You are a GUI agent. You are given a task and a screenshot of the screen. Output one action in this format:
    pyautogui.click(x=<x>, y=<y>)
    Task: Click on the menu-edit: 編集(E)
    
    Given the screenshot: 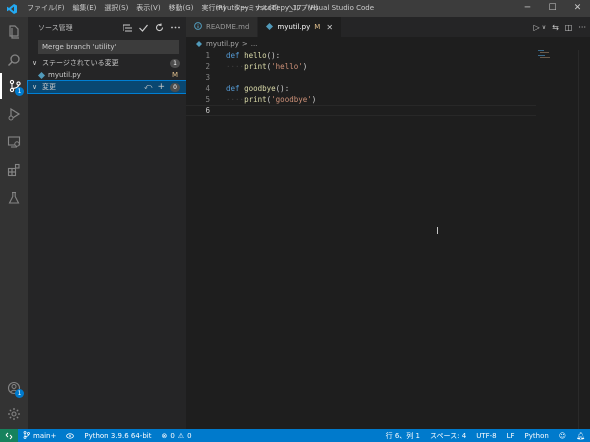 What is the action you would take?
    pyautogui.click(x=85, y=8)
    